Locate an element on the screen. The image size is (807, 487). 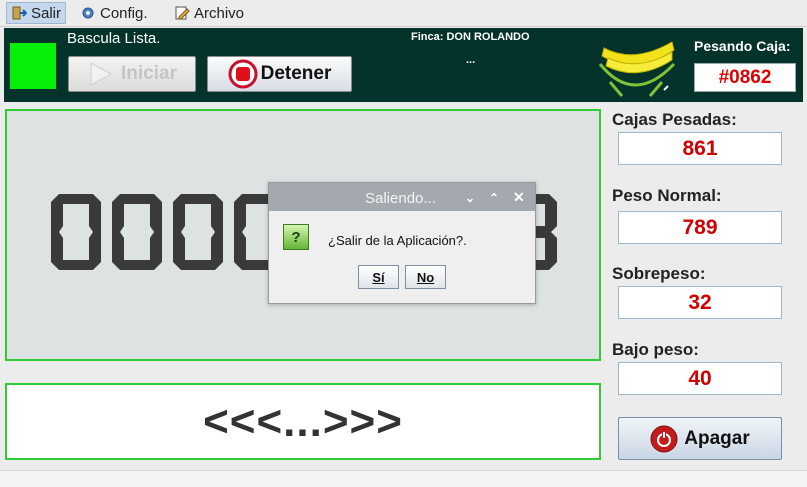
power-off-button: Apagar is located at coordinates (700, 438).